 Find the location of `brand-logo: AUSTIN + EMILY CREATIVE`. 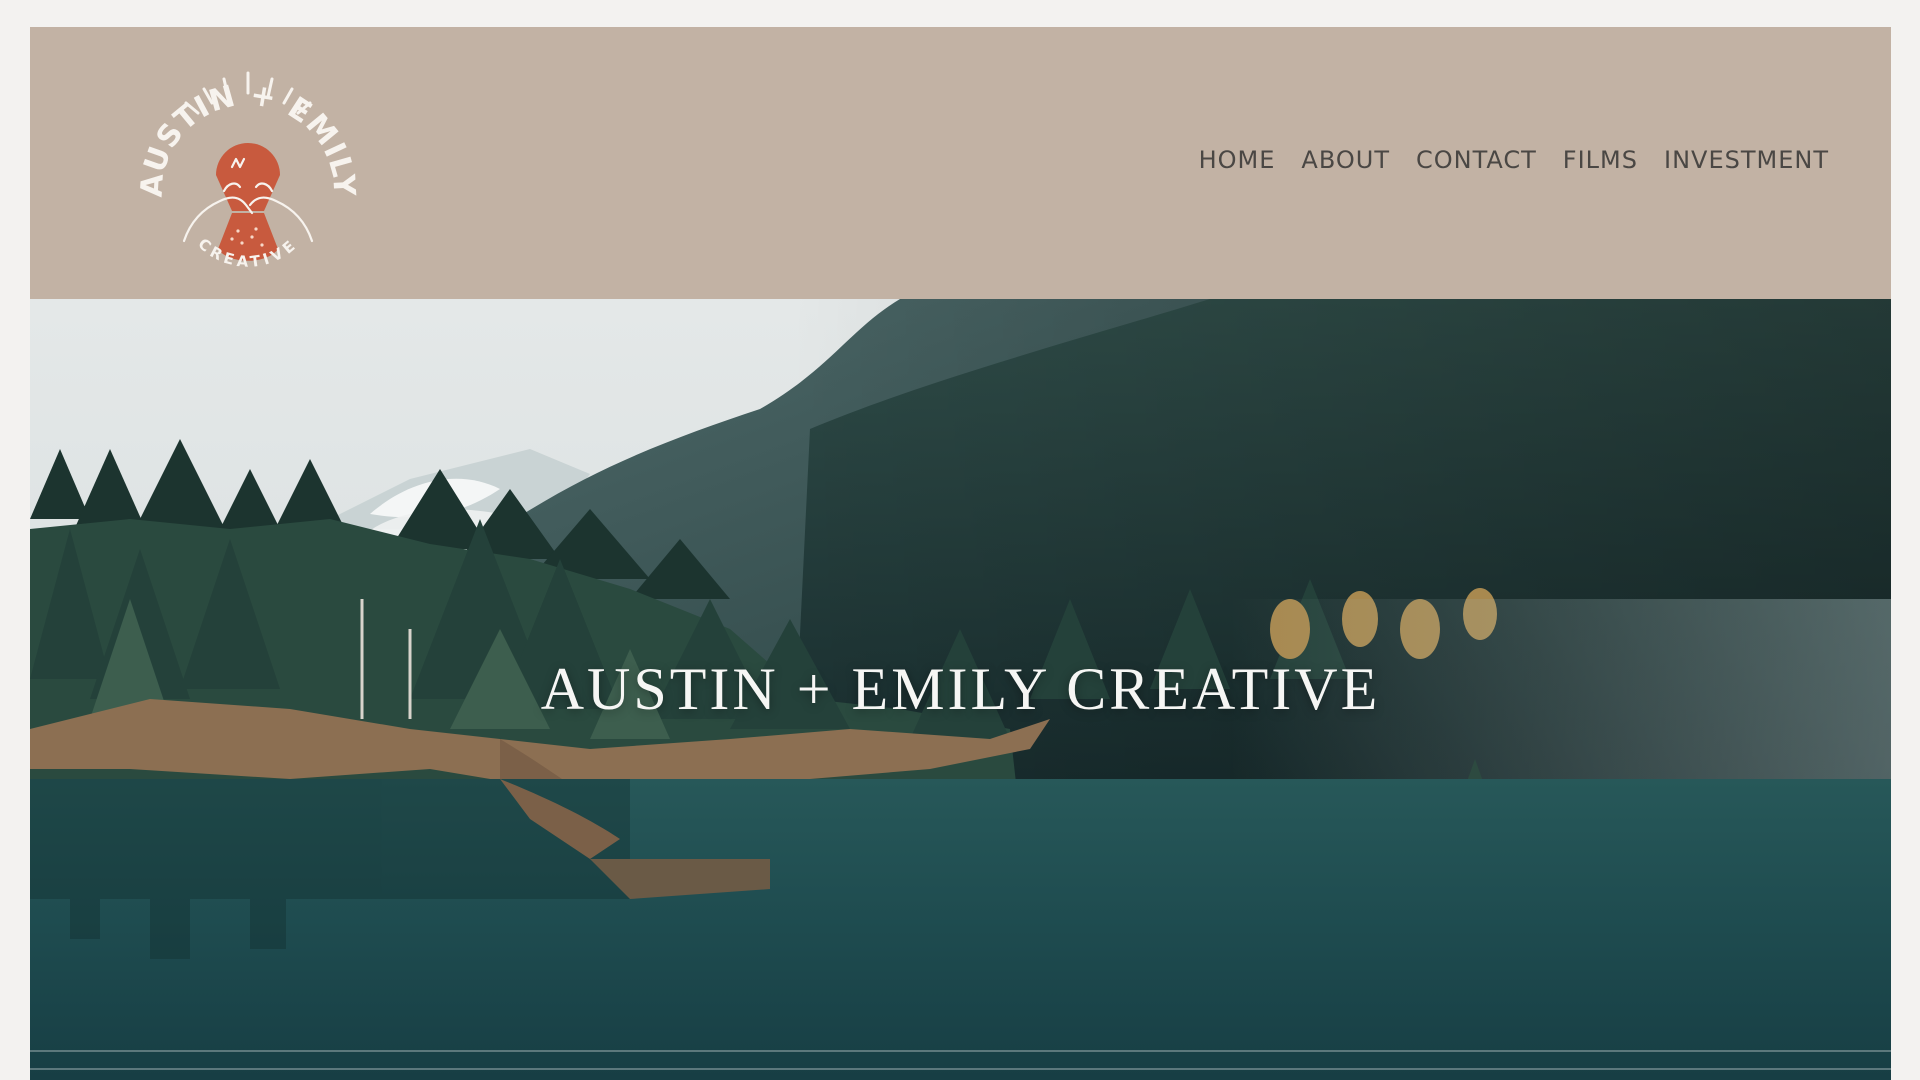

brand-logo: AUSTIN + EMILY CREATIVE is located at coordinates (248, 183).